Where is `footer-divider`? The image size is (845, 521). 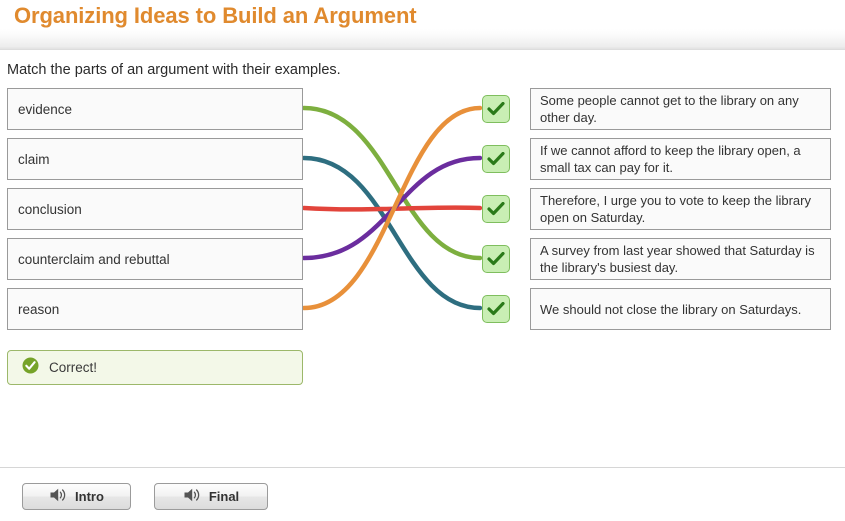
footer-divider is located at coordinates (422, 467).